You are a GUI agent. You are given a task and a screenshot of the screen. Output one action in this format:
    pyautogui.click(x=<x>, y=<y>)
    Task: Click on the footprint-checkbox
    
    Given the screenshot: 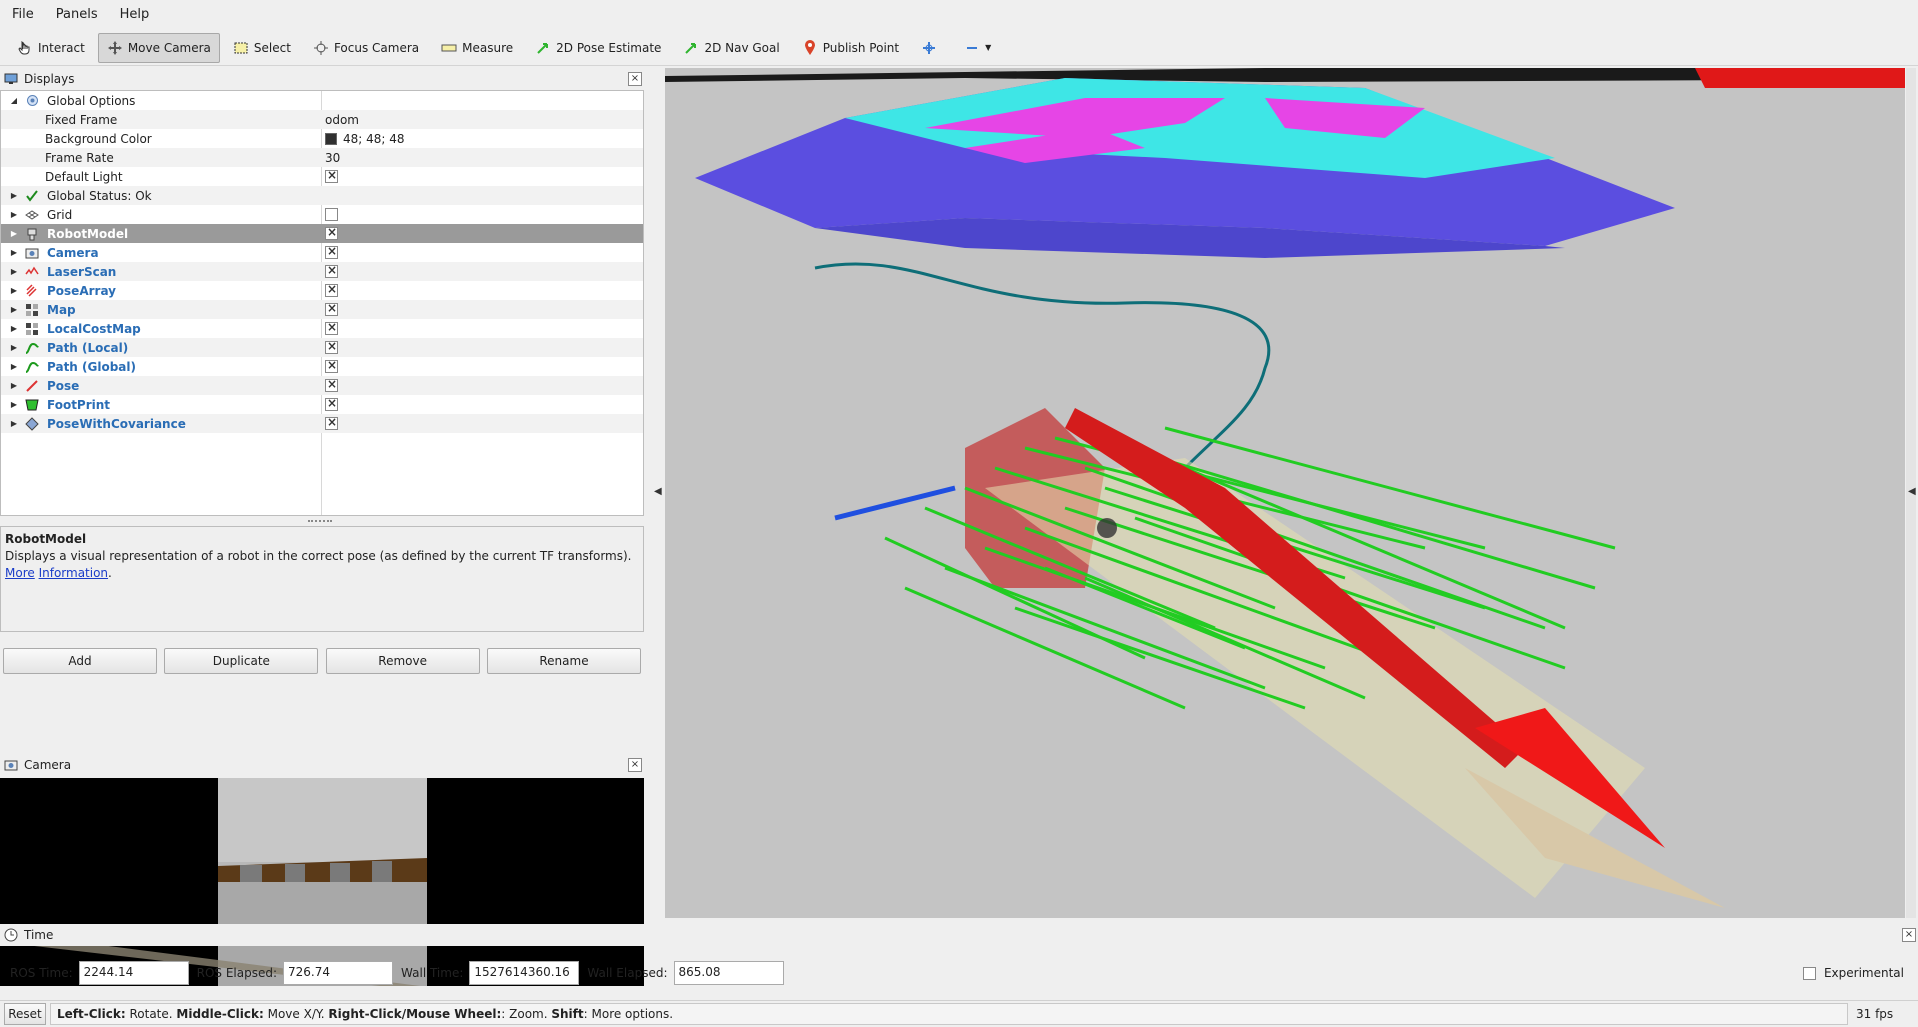 What is the action you would take?
    pyautogui.click(x=331, y=403)
    